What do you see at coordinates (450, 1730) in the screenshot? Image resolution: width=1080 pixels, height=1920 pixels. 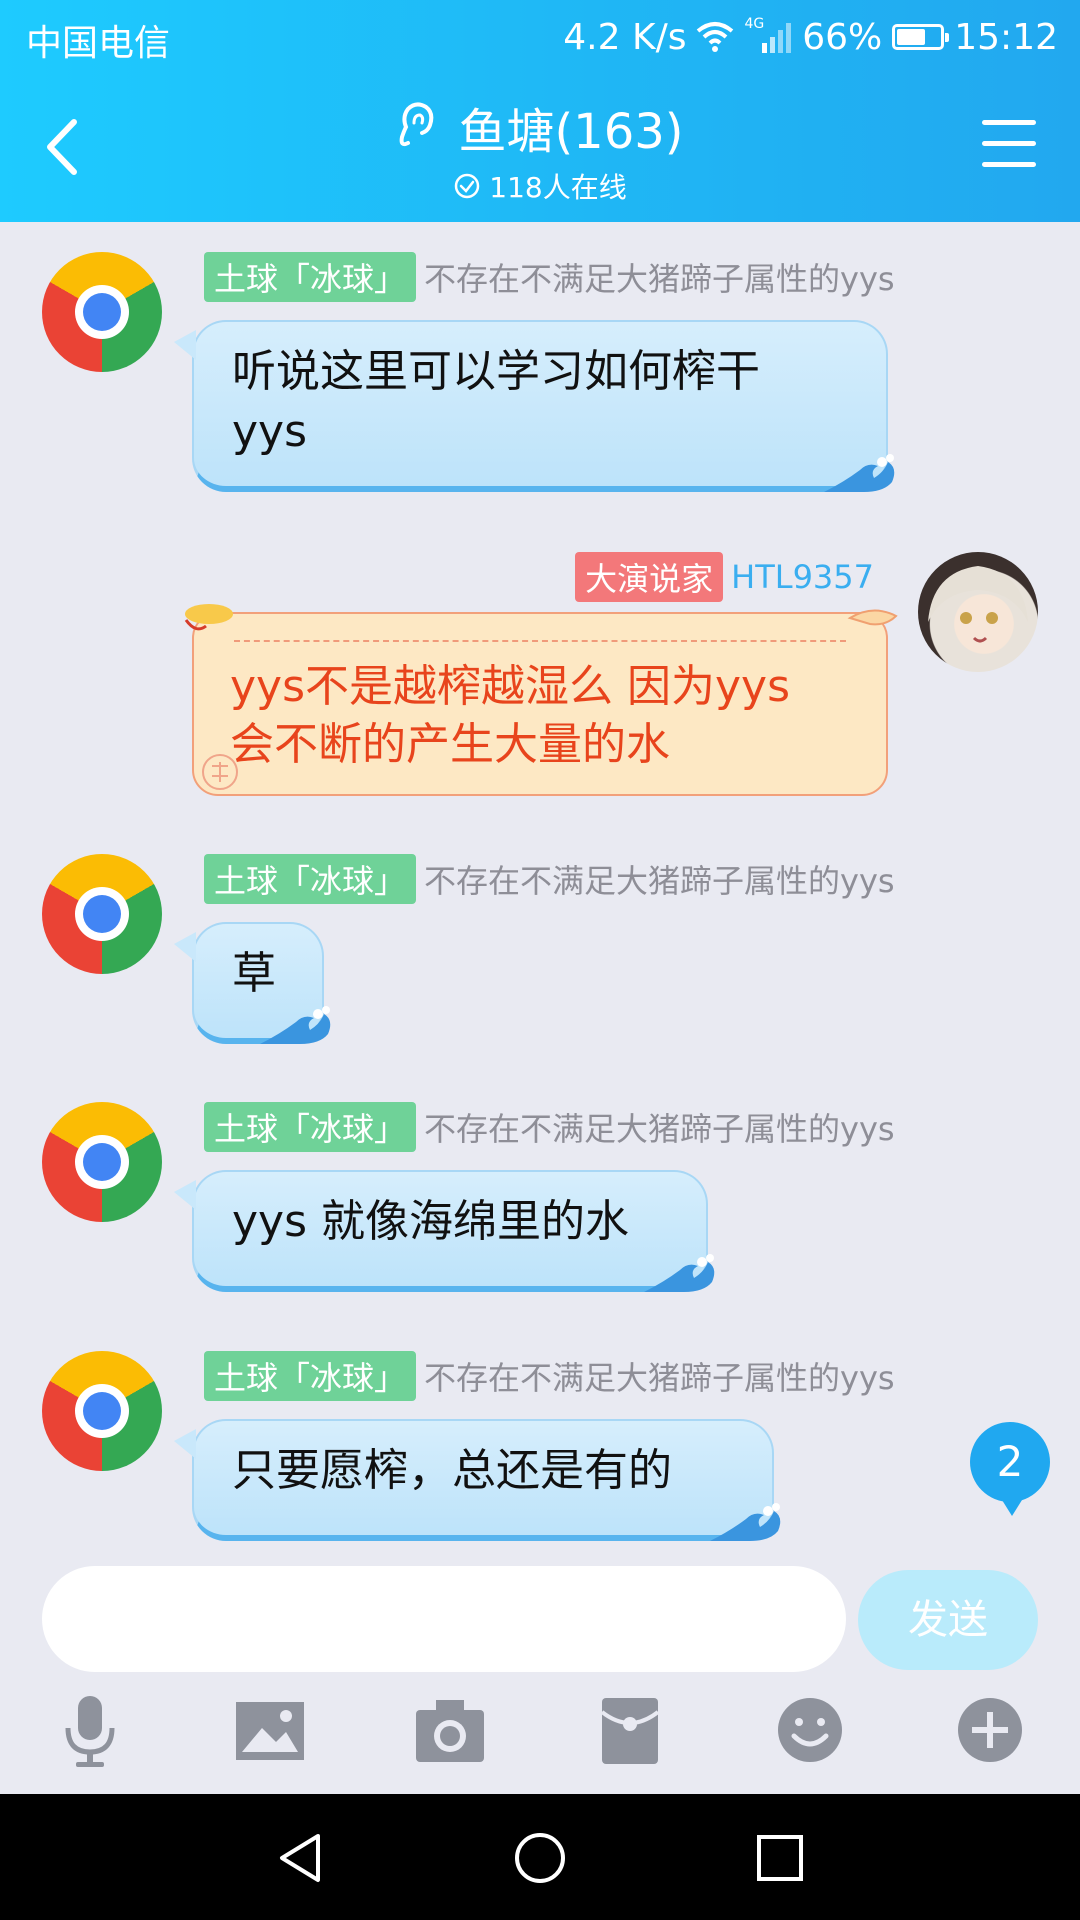 I see `camera-icon` at bounding box center [450, 1730].